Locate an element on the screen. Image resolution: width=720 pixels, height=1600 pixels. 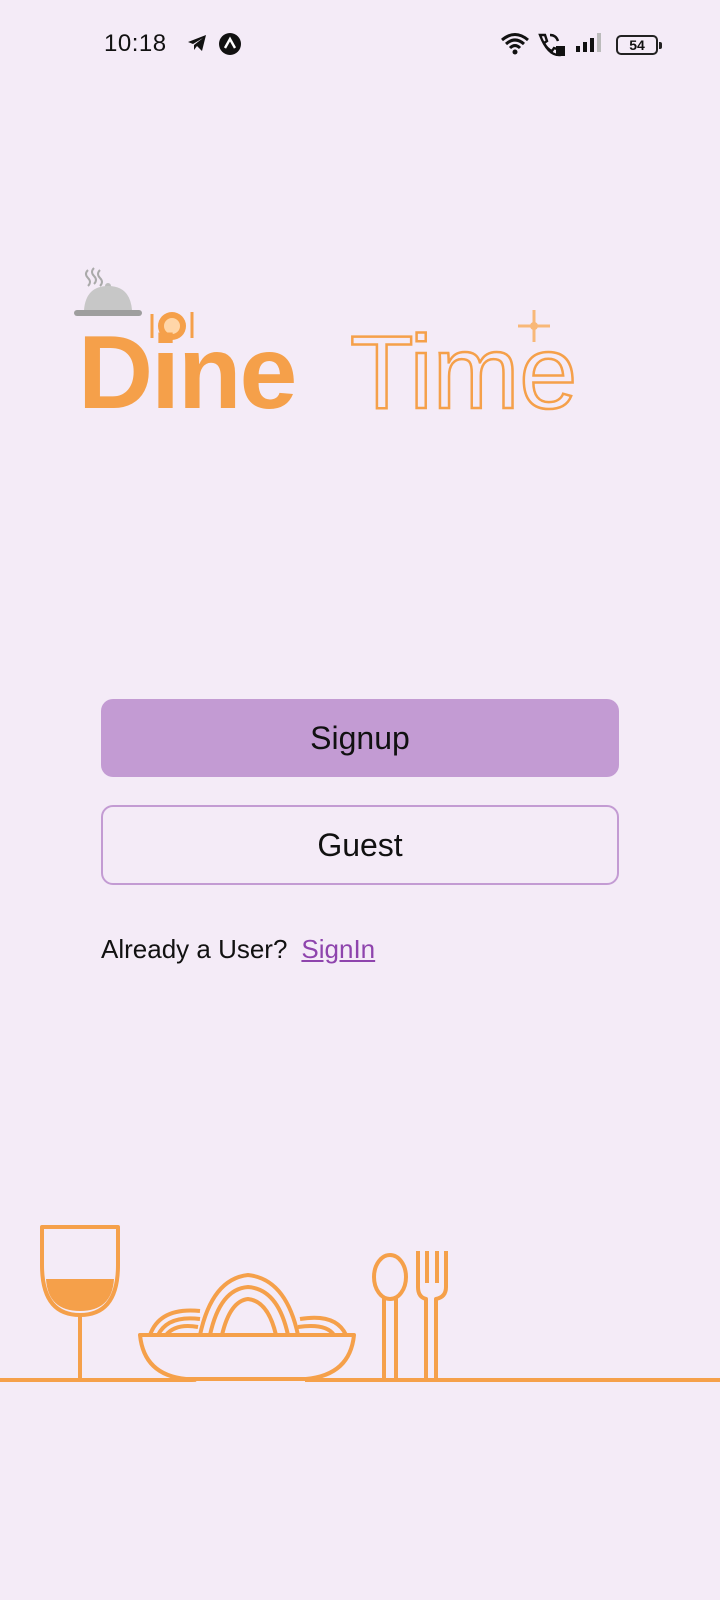
telegram-icon is located at coordinates (197, 45).